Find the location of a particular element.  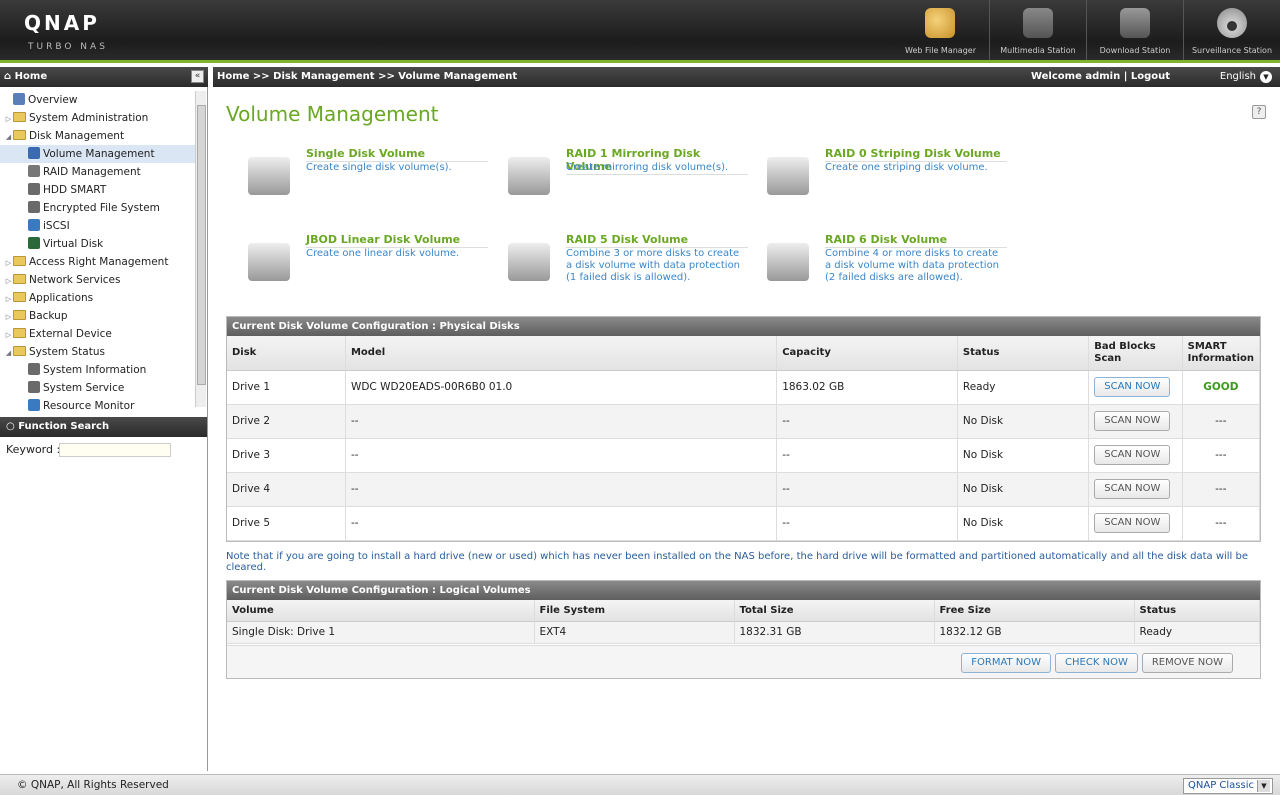

sidebar-item: Overview is located at coordinates (97, 100).